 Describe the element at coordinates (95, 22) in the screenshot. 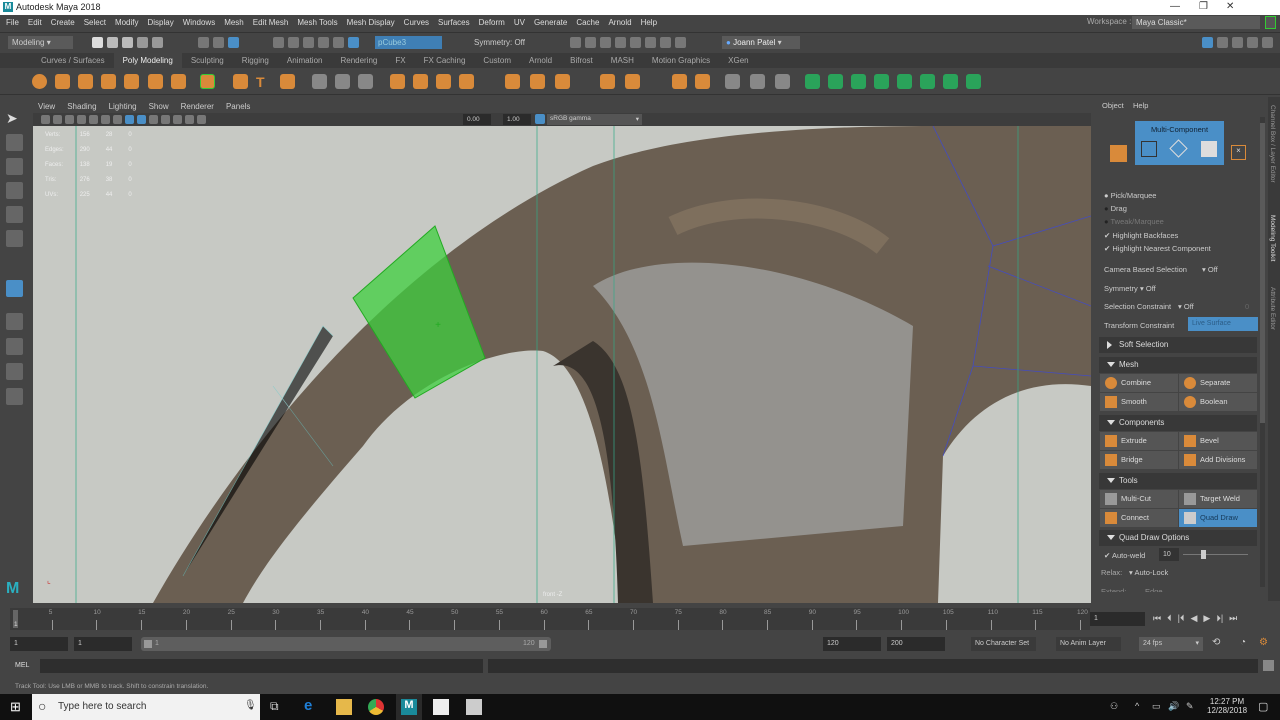

I see `menu-select: Select` at that location.